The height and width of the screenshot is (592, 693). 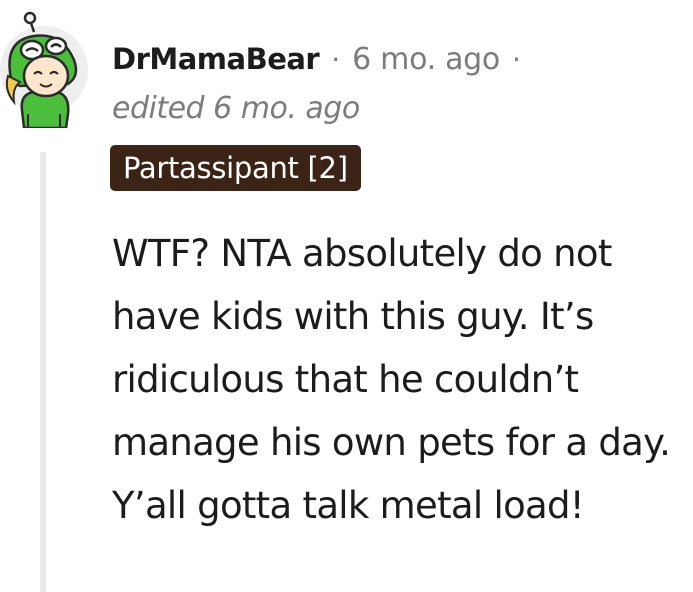 What do you see at coordinates (236, 108) in the screenshot?
I see `edited-label: edited 6 mo. ago` at bounding box center [236, 108].